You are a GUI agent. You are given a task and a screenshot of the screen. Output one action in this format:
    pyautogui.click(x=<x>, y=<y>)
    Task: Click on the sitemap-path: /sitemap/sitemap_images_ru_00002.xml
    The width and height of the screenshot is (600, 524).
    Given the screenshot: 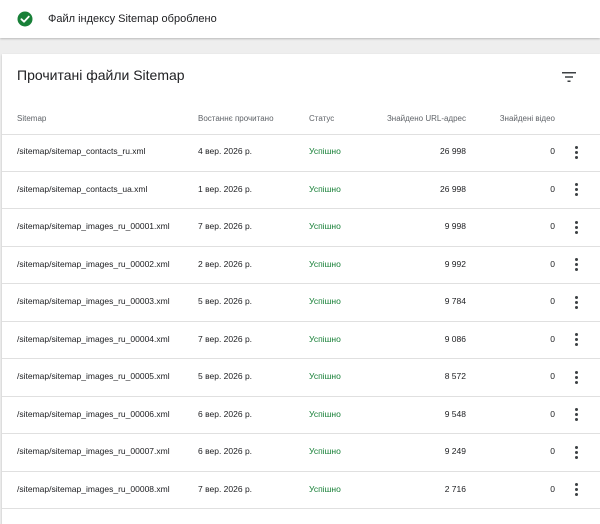 What is the action you would take?
    pyautogui.click(x=93, y=263)
    